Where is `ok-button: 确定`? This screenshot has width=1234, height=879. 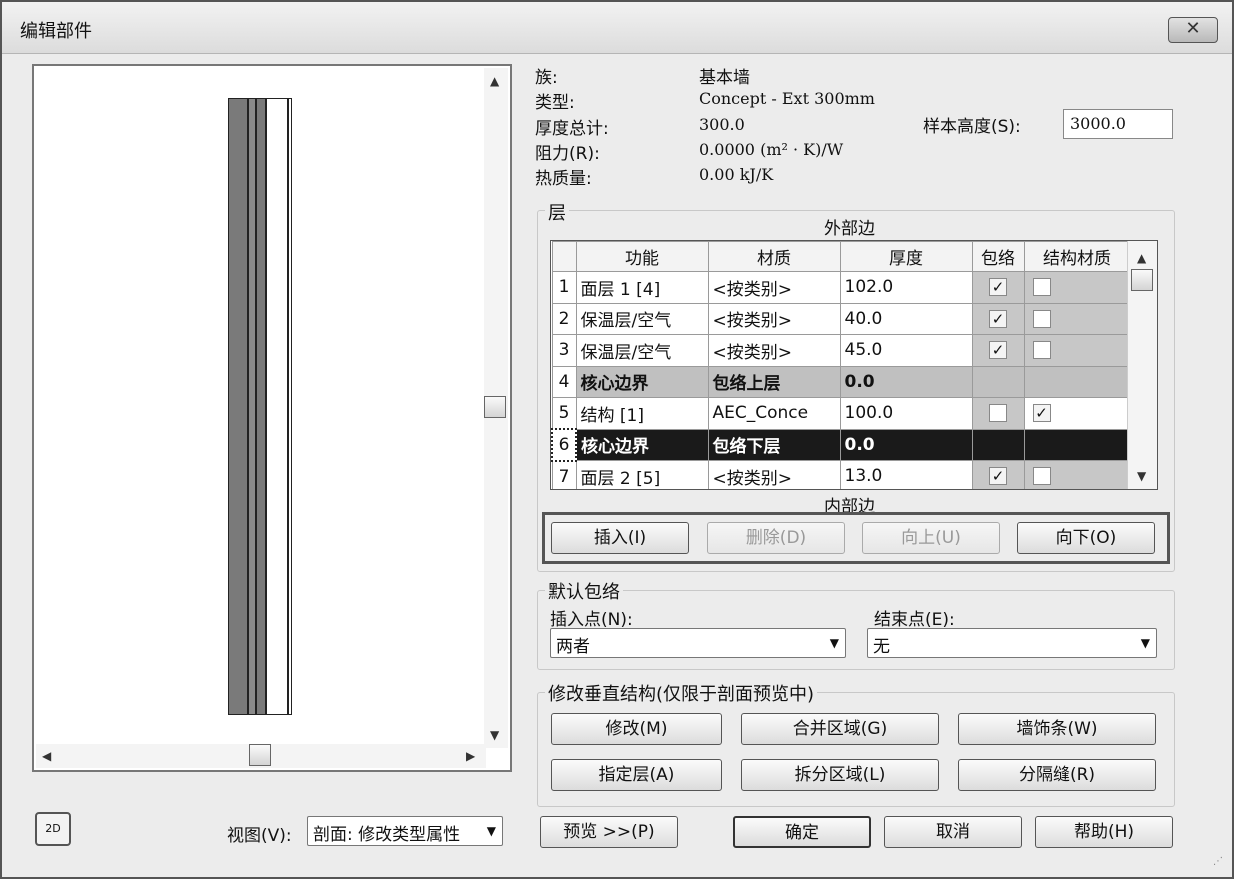
ok-button: 确定 is located at coordinates (802, 832).